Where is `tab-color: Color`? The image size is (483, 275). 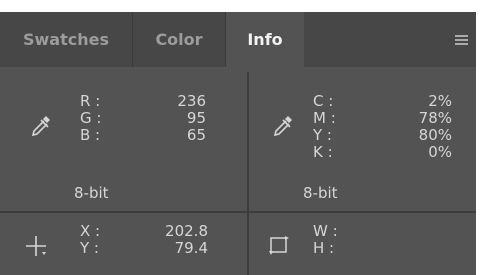 tab-color: Color is located at coordinates (179, 39).